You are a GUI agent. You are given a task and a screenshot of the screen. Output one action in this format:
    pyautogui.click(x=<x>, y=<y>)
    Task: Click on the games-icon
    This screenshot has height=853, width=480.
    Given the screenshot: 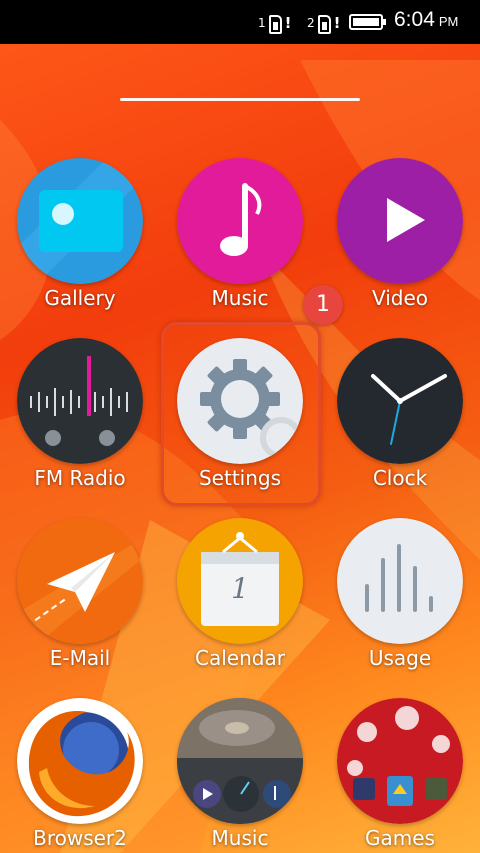 What is the action you would take?
    pyautogui.click(x=400, y=761)
    